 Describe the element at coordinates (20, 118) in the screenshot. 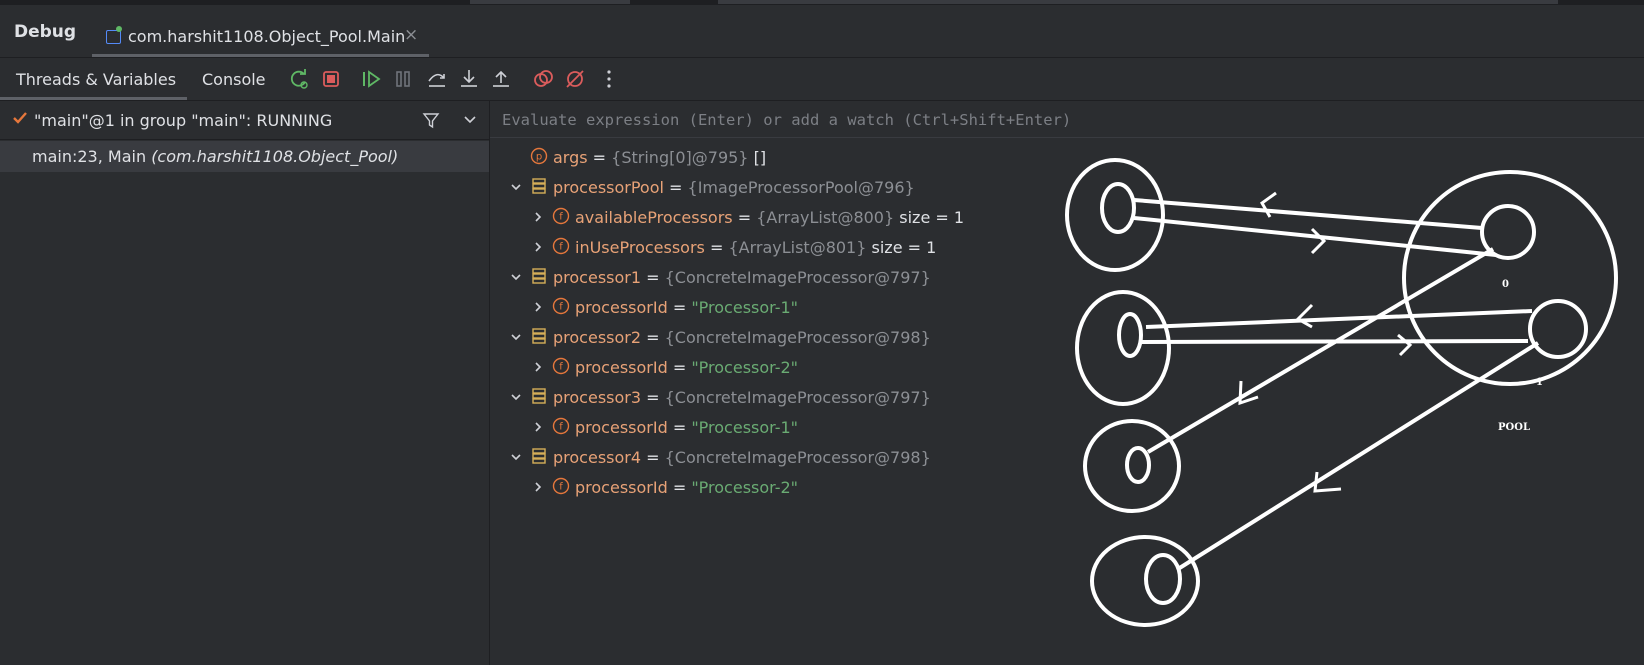

I see `checkmark-icon` at that location.